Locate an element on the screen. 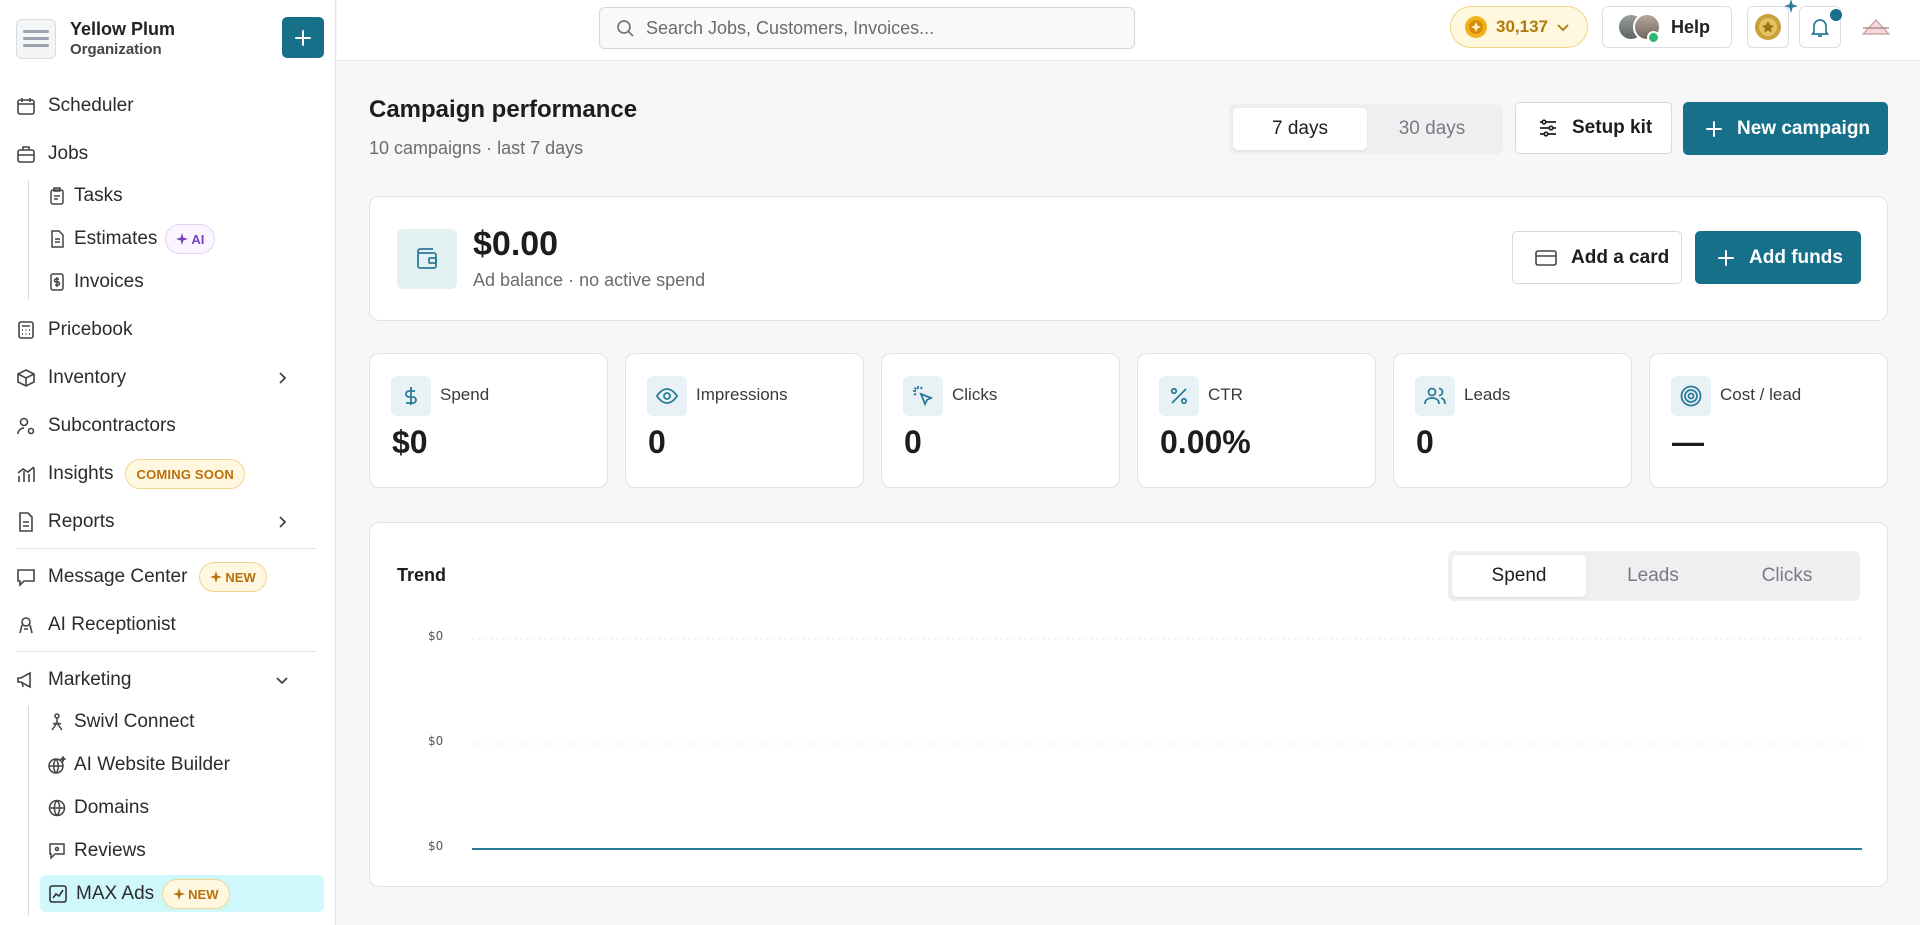  sidebar-item-ai-receptionist: AI Receptionist is located at coordinates (96, 625).